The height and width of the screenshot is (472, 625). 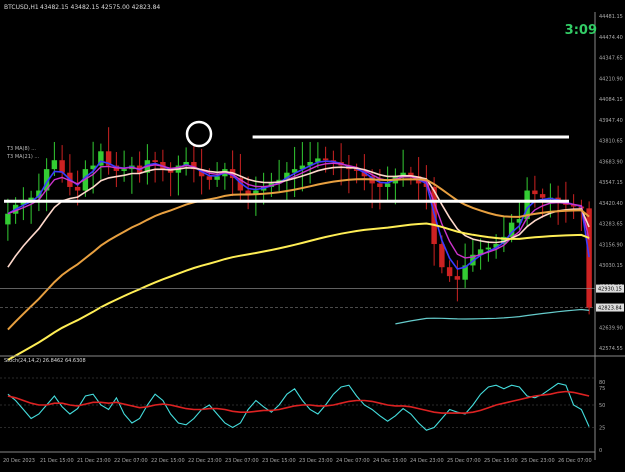 I want to click on time-tick-label: 22 Dec 15:00, so click(x=168, y=461).